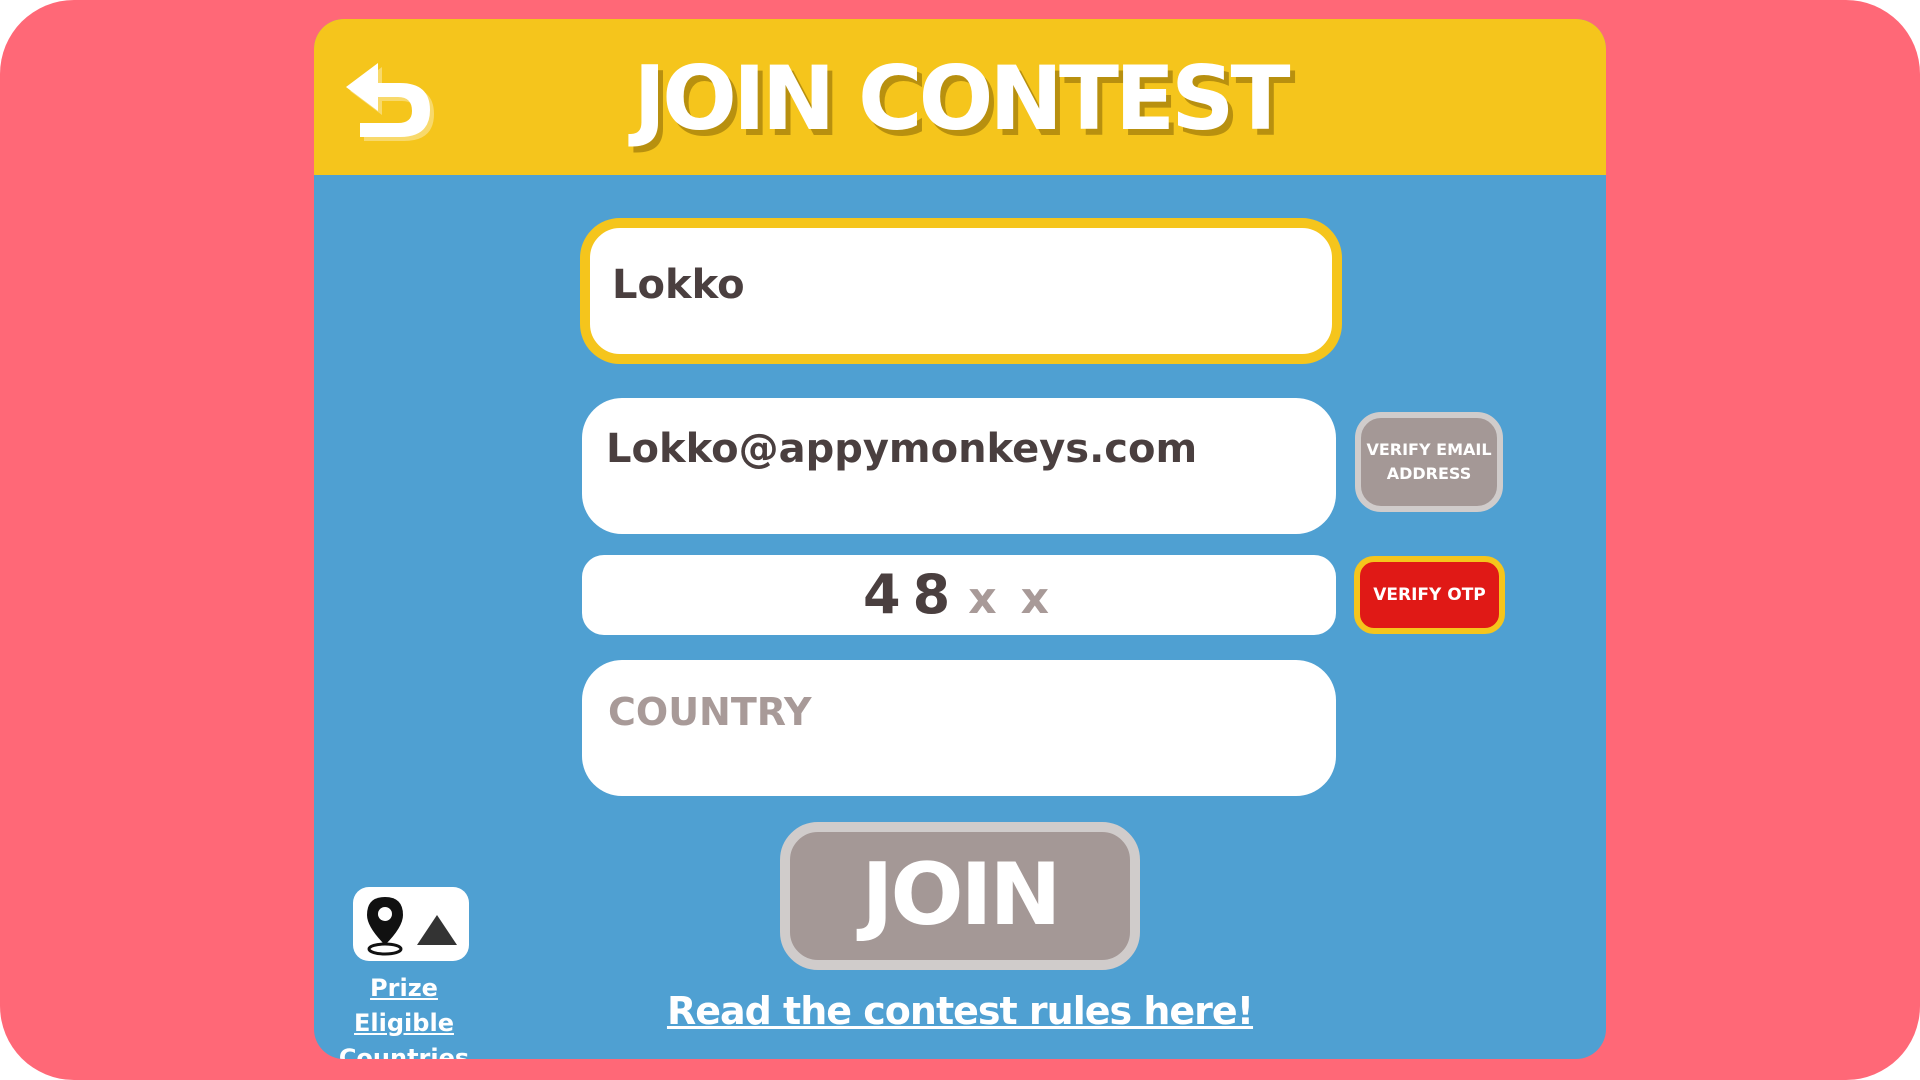 This screenshot has height=1080, width=1920. I want to click on contest-rules-link: Read the contest rules here!, so click(960, 1011).